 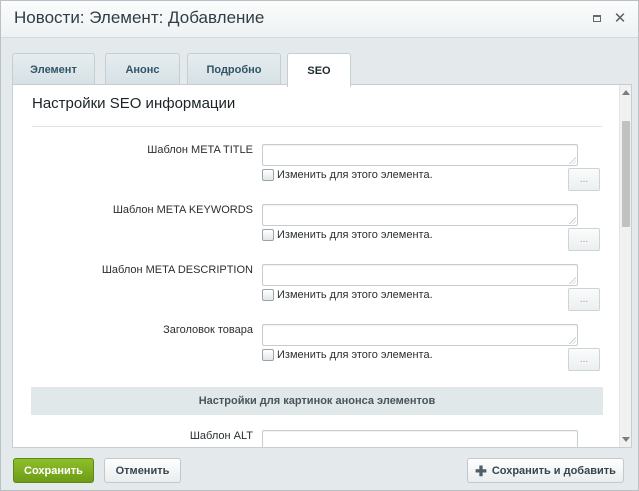 What do you see at coordinates (420, 275) in the screenshot?
I see `meta-description-input` at bounding box center [420, 275].